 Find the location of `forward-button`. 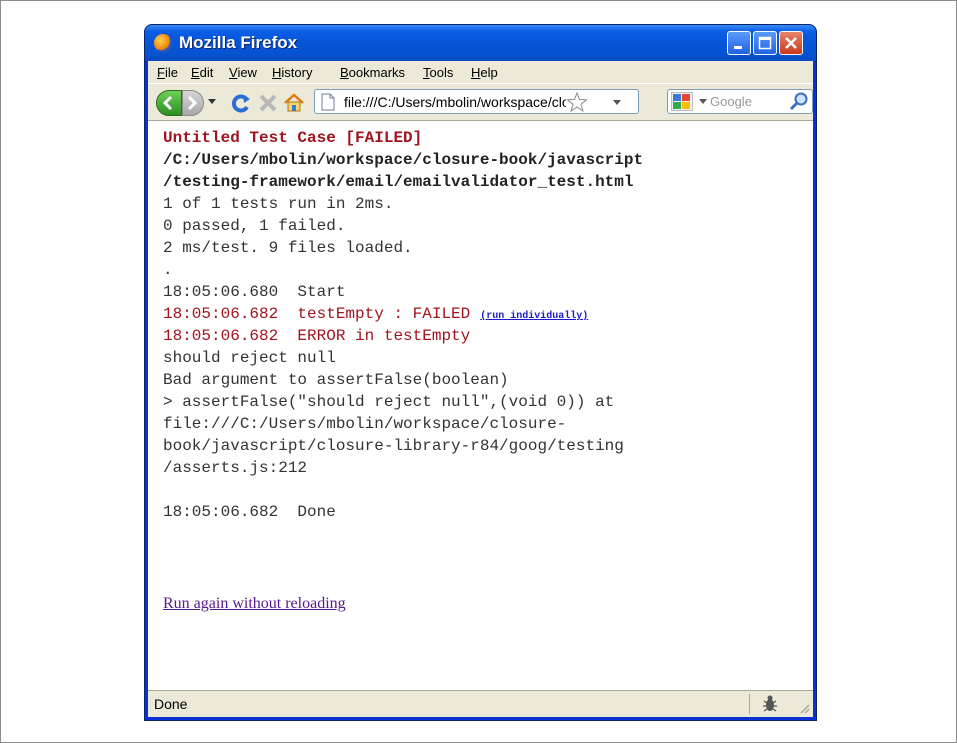

forward-button is located at coordinates (193, 103).